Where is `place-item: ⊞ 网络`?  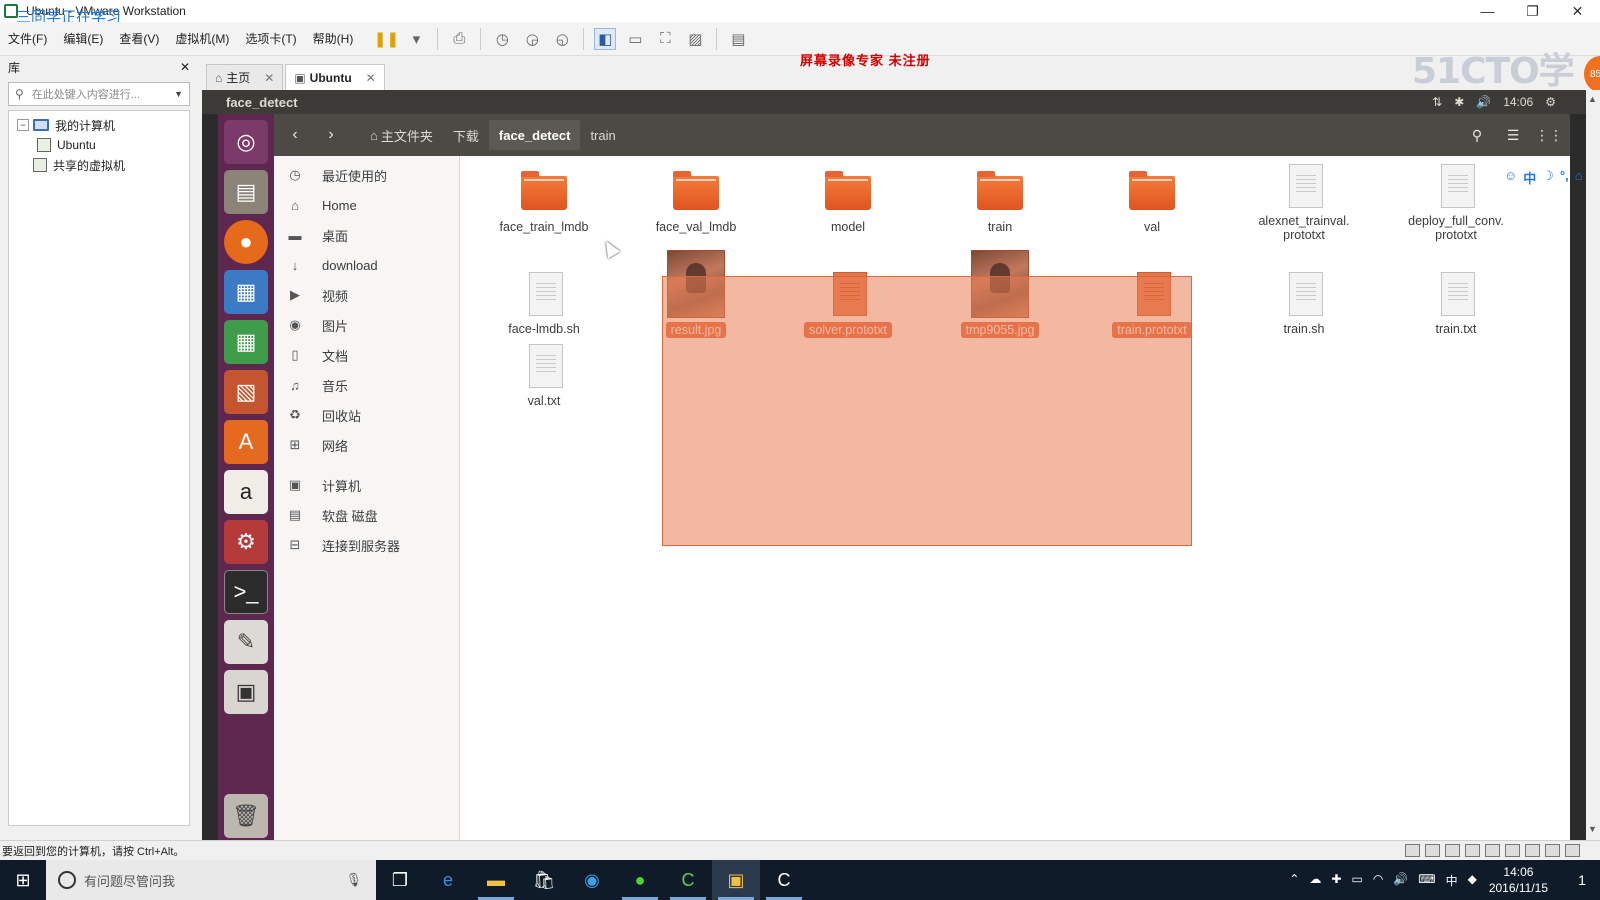
place-item: ⊞ 网络 is located at coordinates (366, 445).